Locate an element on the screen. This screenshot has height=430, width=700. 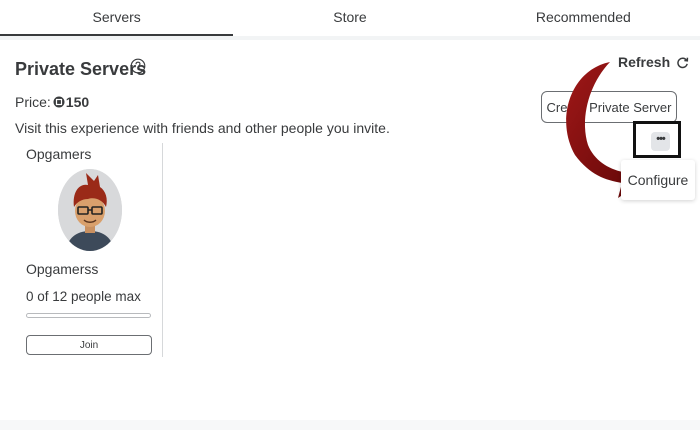
robux-icon is located at coordinates (59, 102).